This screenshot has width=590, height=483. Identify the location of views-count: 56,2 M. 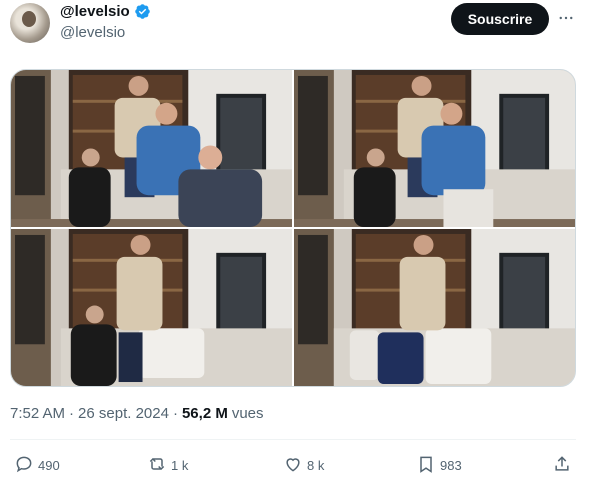
(204, 413).